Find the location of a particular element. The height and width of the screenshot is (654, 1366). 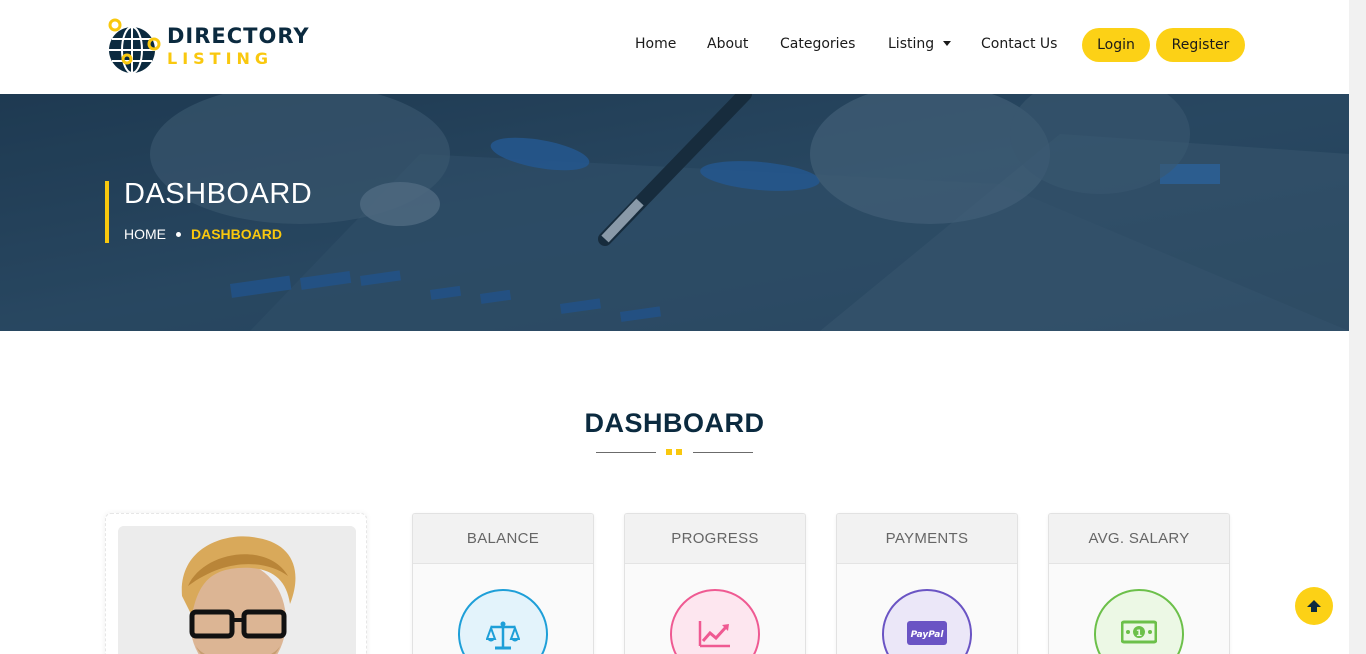

globe-logo-icon is located at coordinates (134, 46).